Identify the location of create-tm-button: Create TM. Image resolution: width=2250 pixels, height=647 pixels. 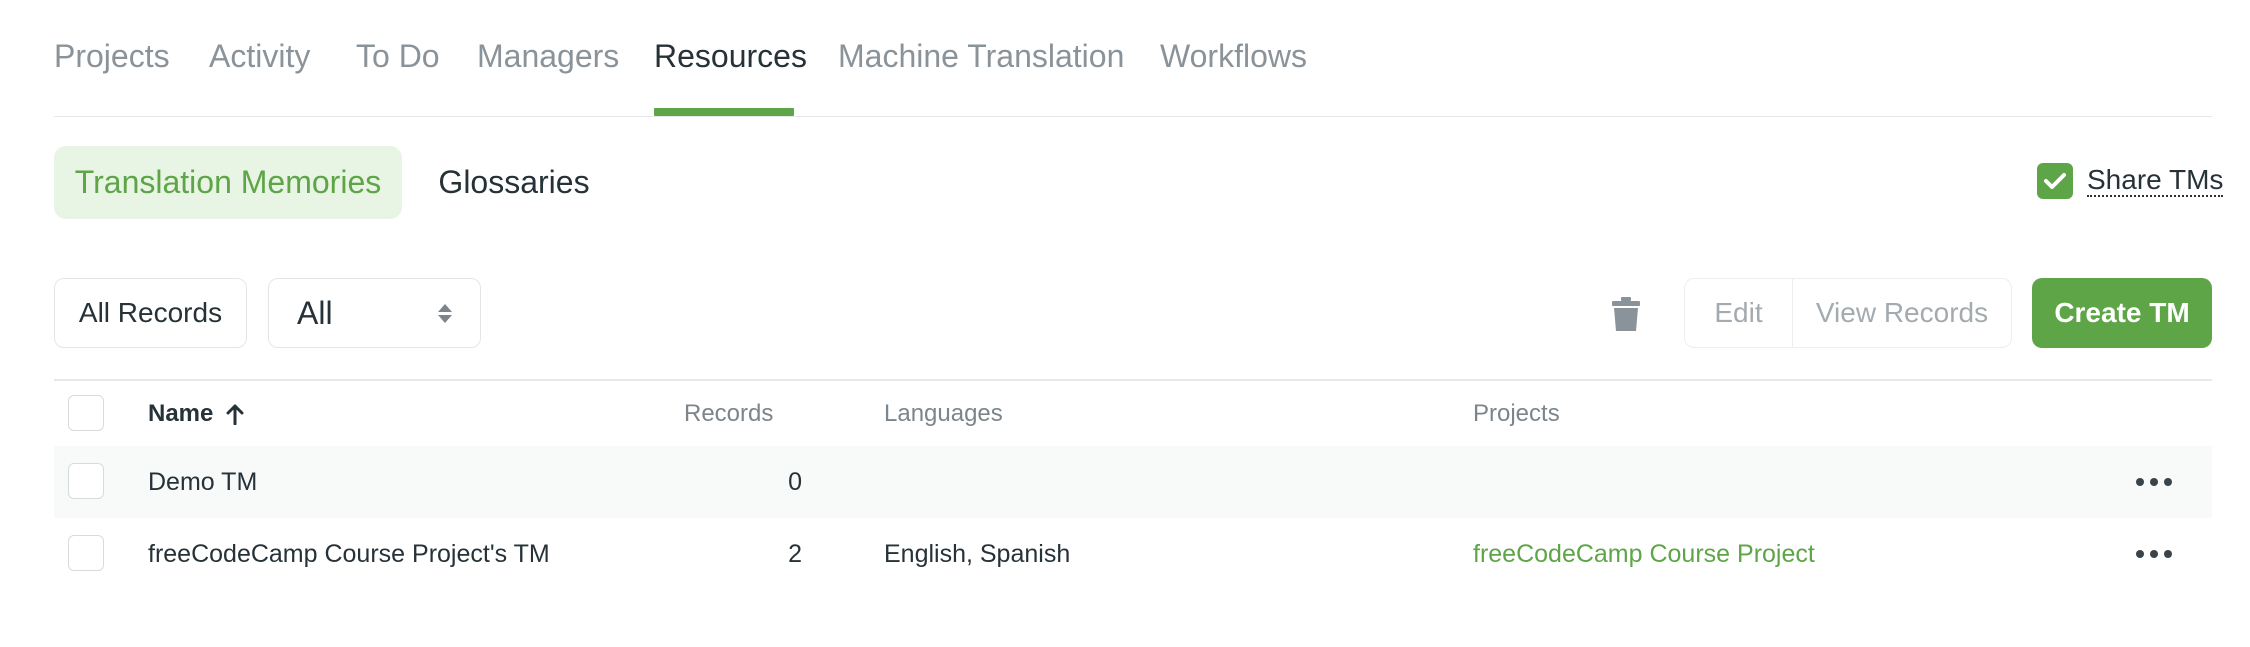
(2122, 313).